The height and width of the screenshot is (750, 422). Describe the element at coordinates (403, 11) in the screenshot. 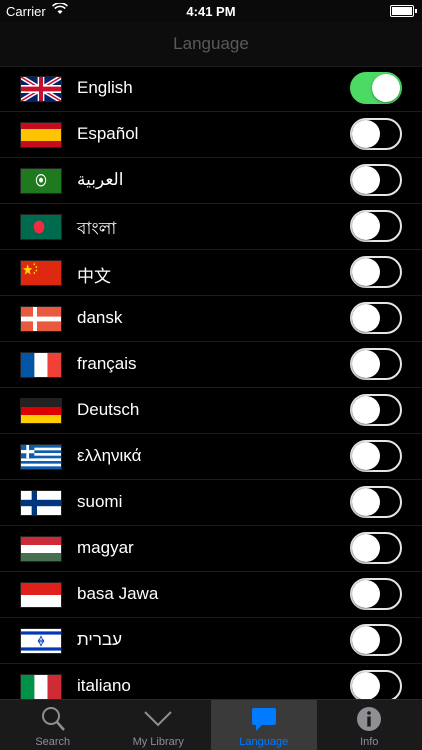

I see `battery-icon` at that location.